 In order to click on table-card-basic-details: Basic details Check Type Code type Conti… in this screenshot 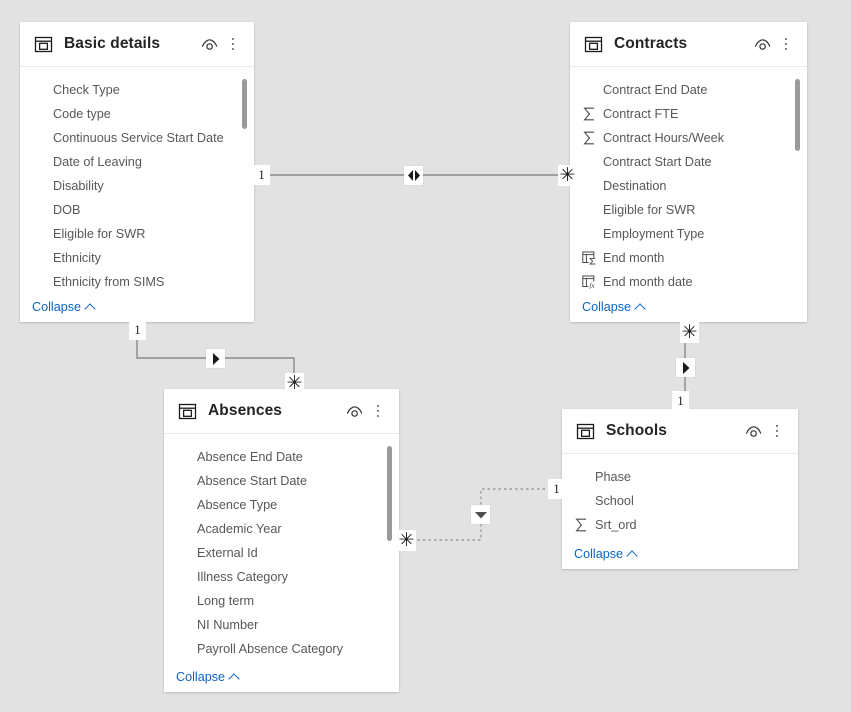, I will do `click(137, 172)`.